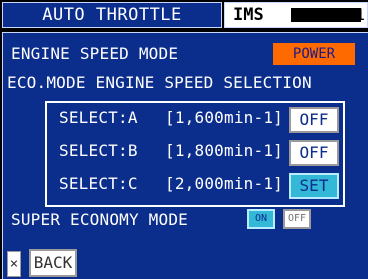 This screenshot has width=368, height=279. What do you see at coordinates (297, 219) in the screenshot?
I see `super-economy-off-button: OFF` at bounding box center [297, 219].